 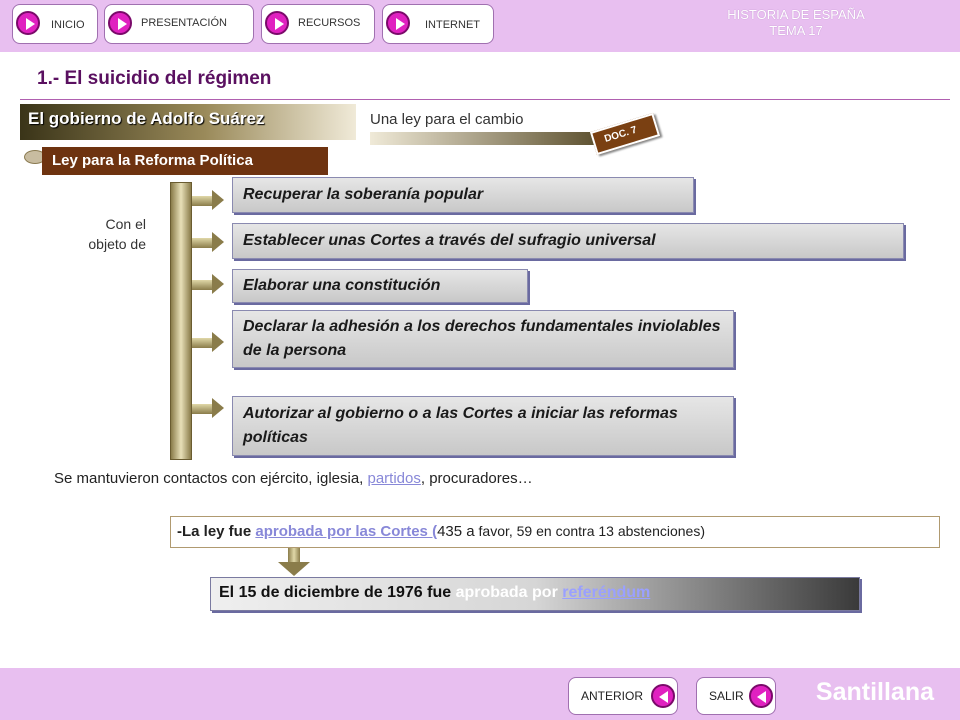 I want to click on law-label-bar: Ley para la Reforma Política, so click(x=185, y=161).